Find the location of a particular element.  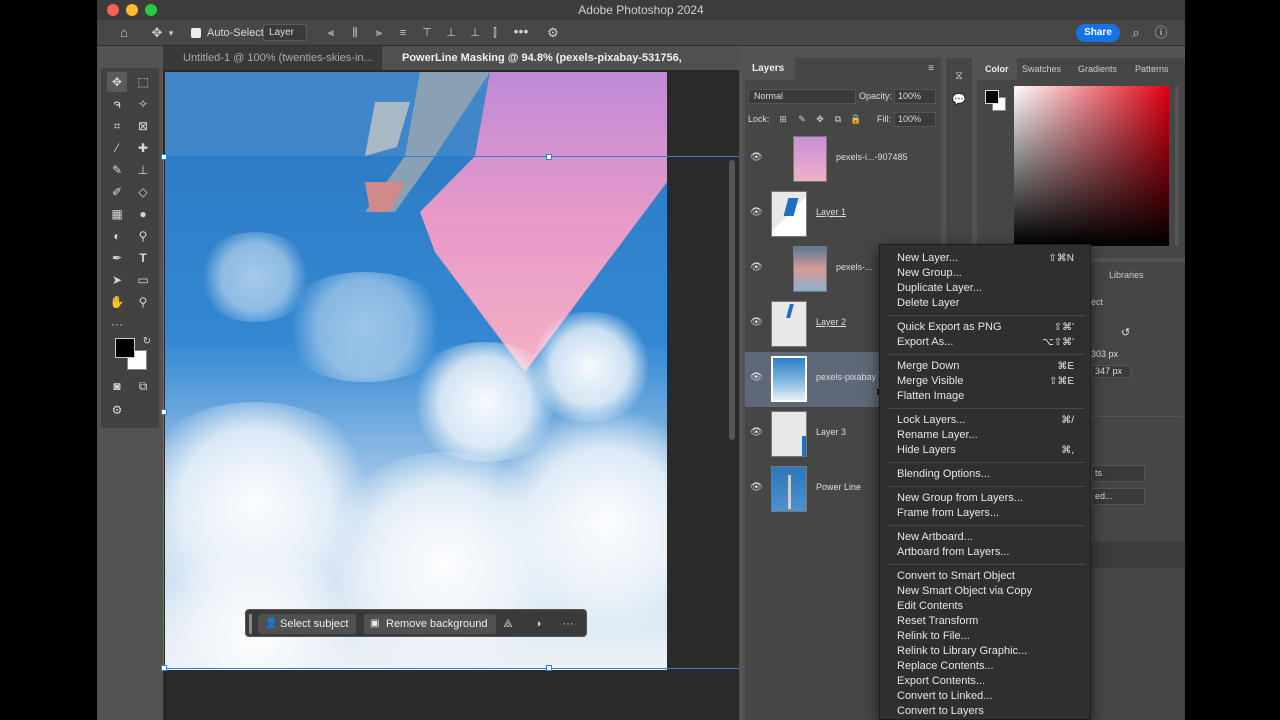

search-icon: ⌕ is located at coordinates (1136, 33).